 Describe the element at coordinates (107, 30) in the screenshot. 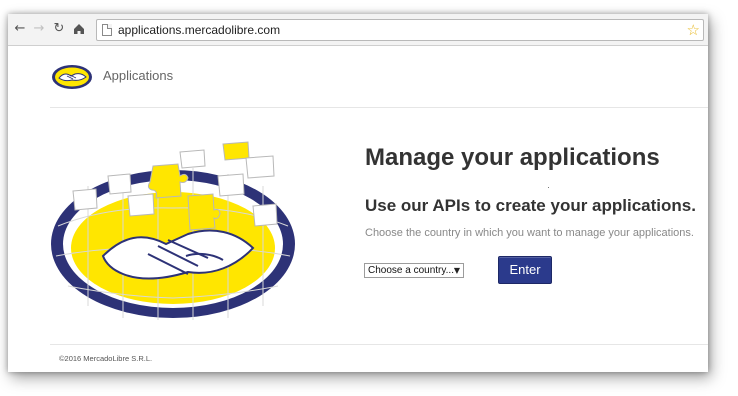

I see `page-icon` at that location.